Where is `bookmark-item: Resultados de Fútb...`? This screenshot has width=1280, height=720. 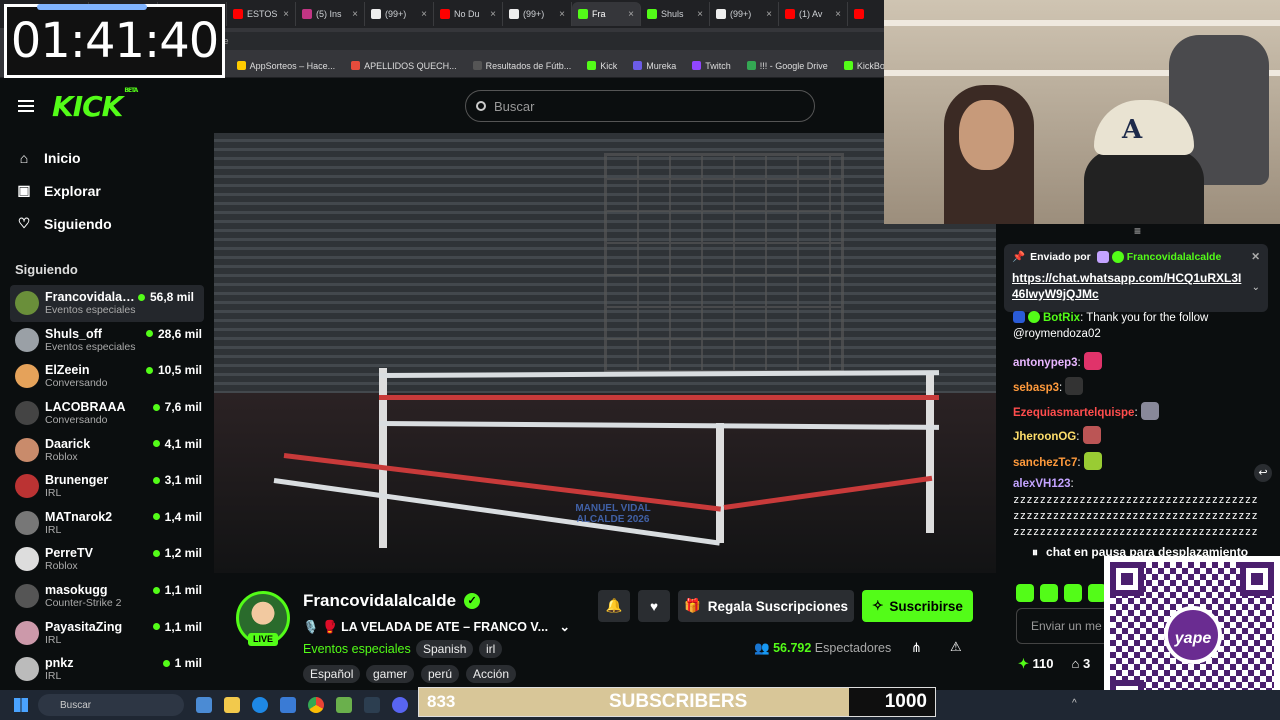 bookmark-item: Resultados de Fútb... is located at coordinates (522, 66).